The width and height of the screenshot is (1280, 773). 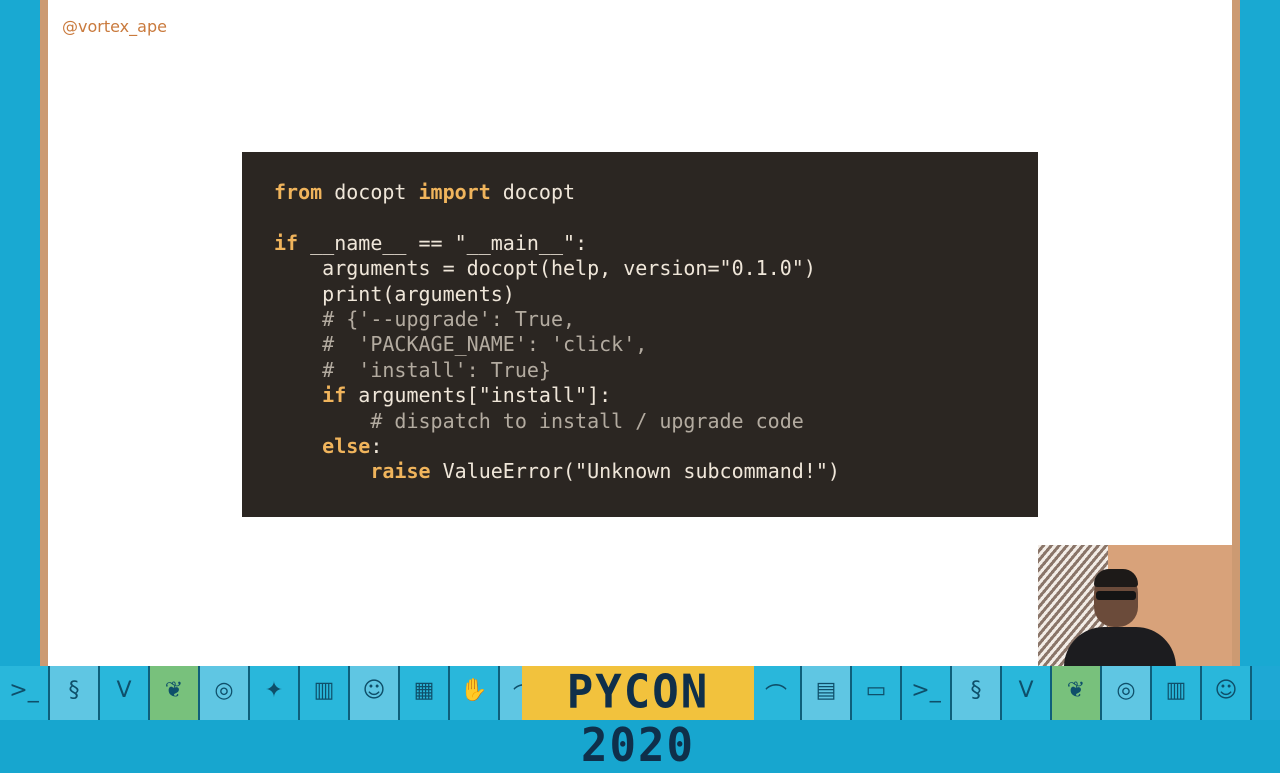 What do you see at coordinates (515, 242) in the screenshot?
I see `code-token: "__main__"` at bounding box center [515, 242].